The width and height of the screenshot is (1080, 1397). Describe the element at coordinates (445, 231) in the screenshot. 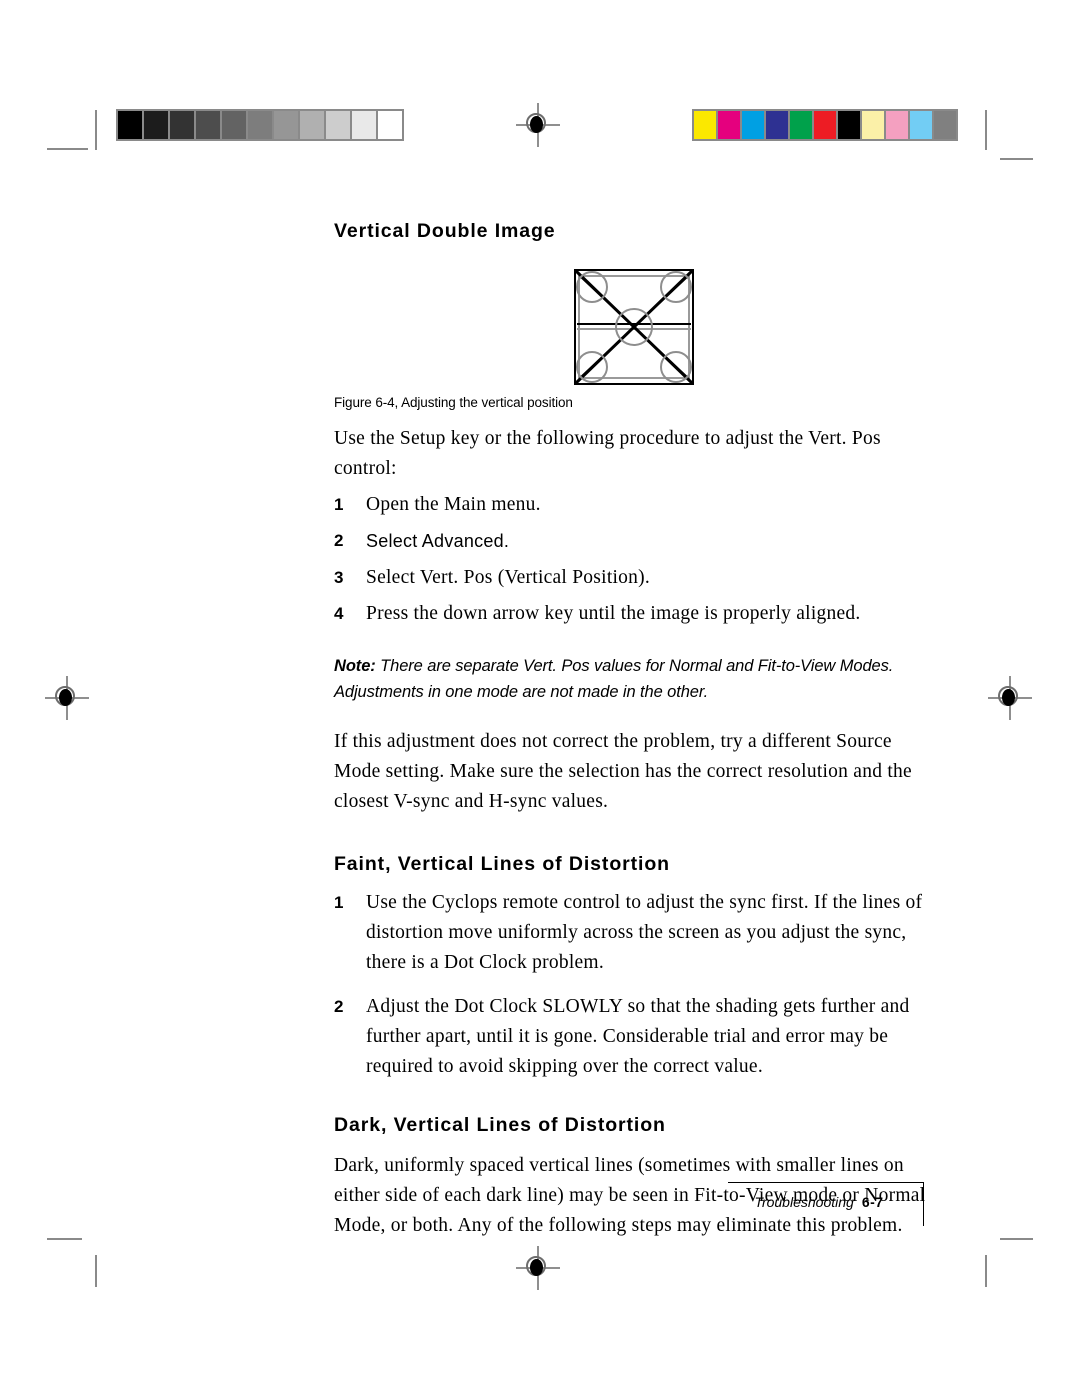

I see `page-title: Vertical Double Image` at that location.